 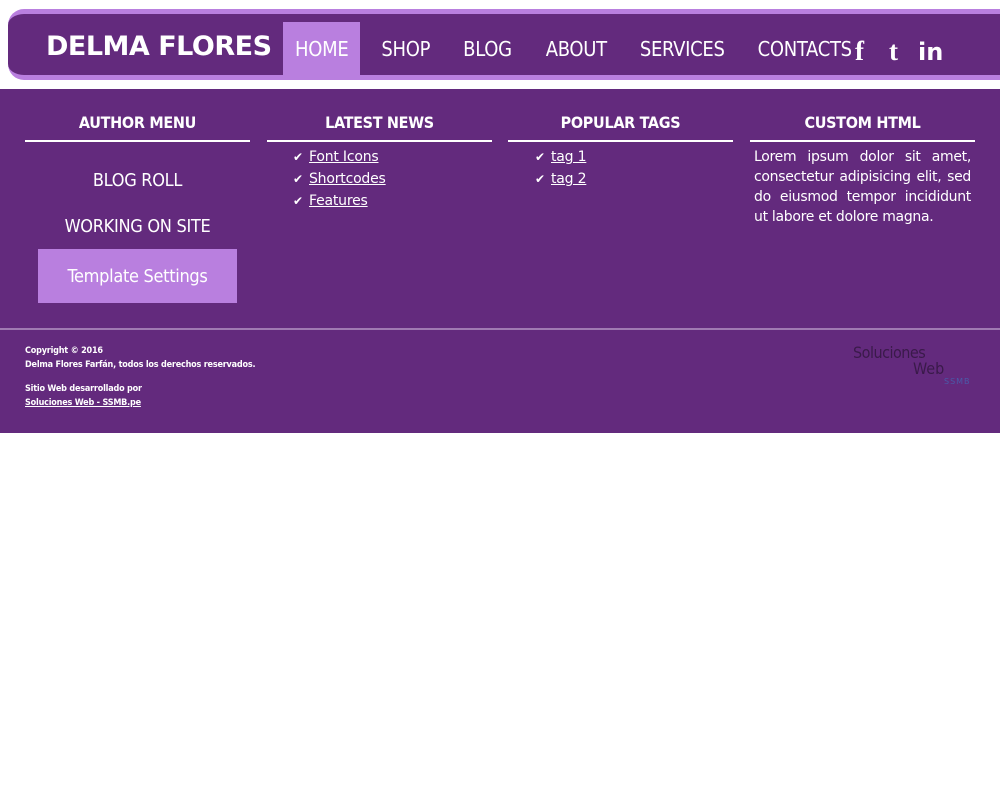 I want to click on tag-link-2: tag 2, so click(x=569, y=179).